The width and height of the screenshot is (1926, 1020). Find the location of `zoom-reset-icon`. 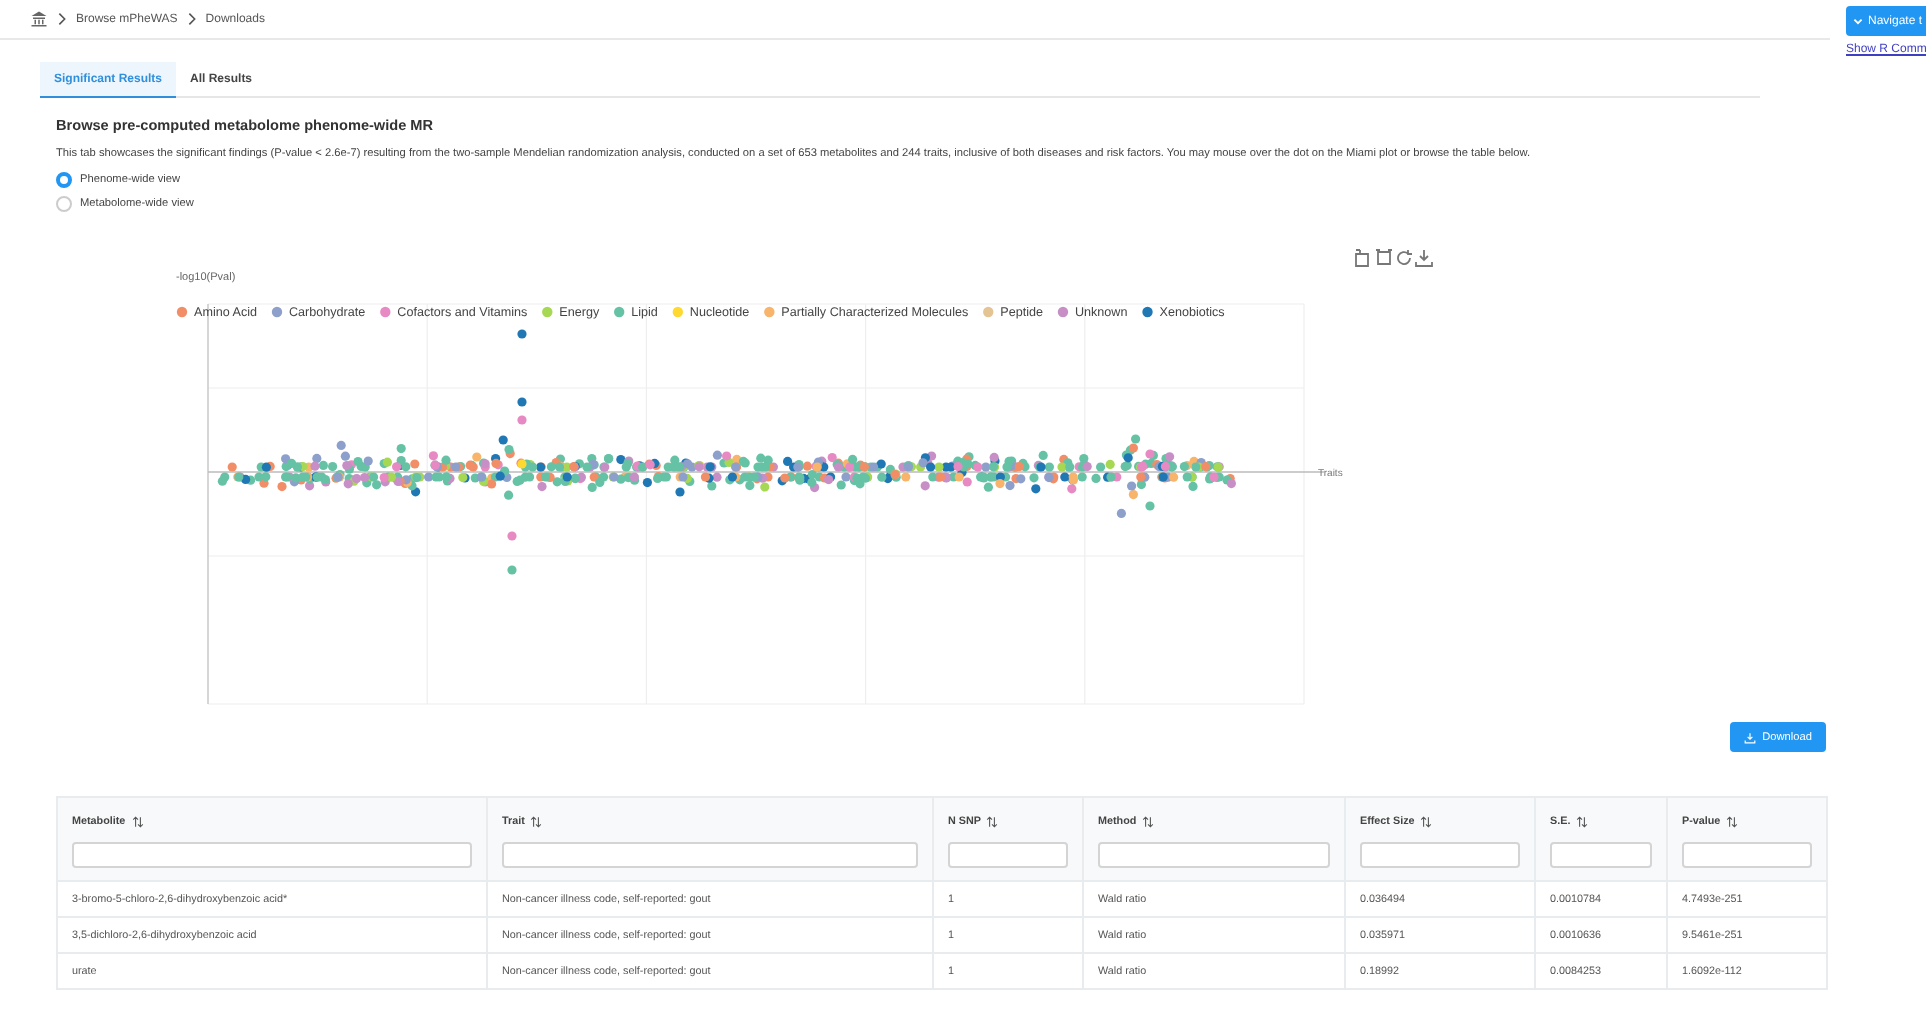

zoom-reset-icon is located at coordinates (1384, 257).